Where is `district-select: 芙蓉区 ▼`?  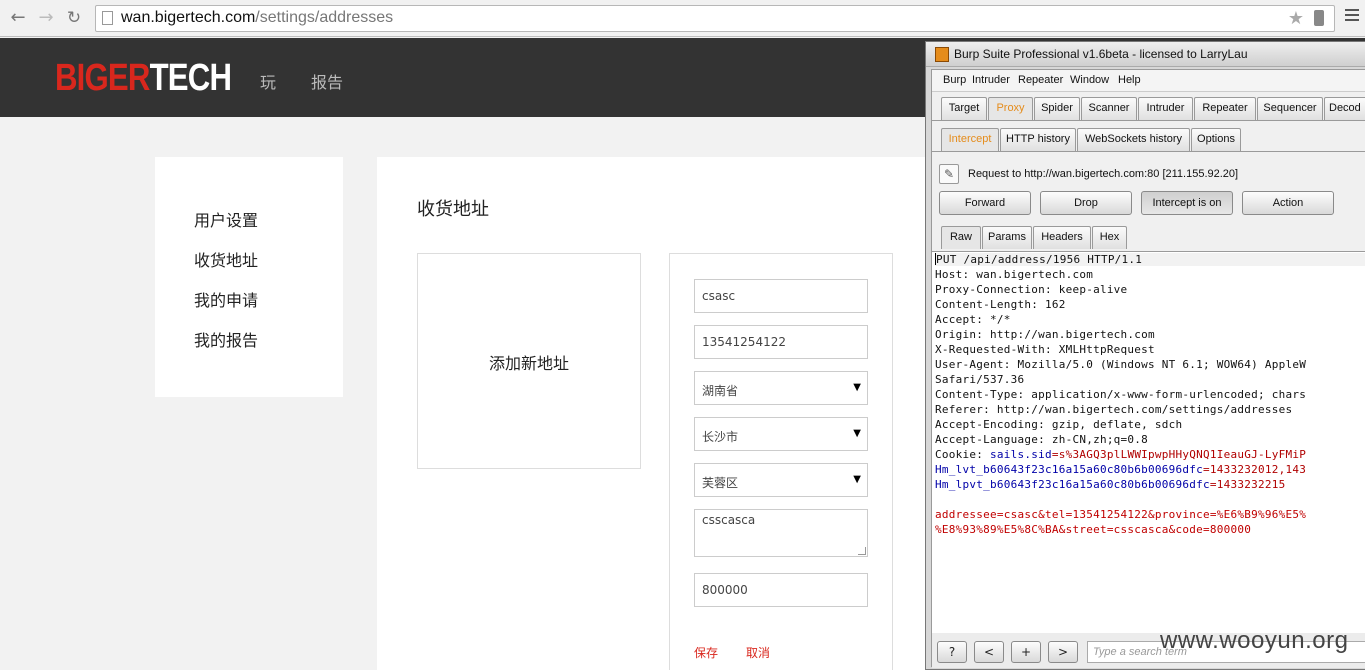
district-select: 芙蓉区 ▼ is located at coordinates (781, 480).